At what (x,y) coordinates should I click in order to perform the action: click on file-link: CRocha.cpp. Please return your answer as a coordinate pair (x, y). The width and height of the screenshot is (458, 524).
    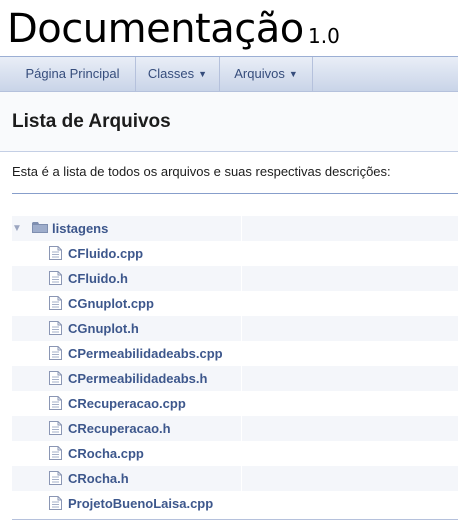
    Looking at the image, I should click on (106, 453).